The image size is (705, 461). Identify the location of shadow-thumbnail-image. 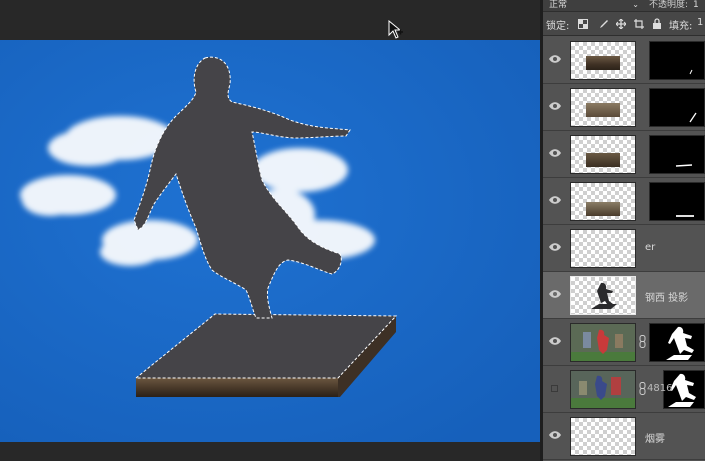
(604, 295).